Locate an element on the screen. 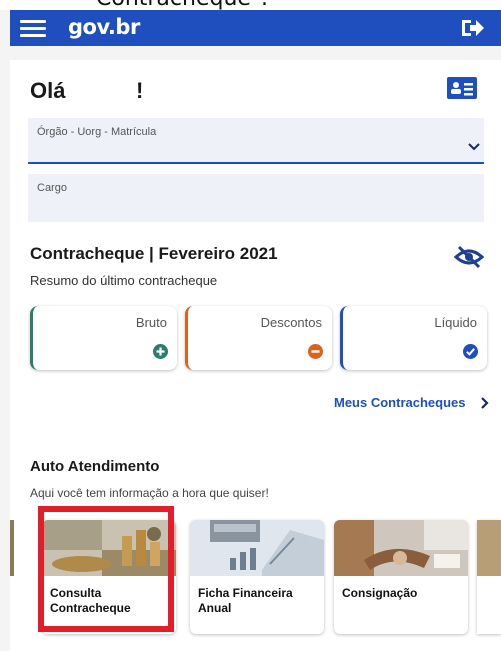 This screenshot has height=651, width=501. descontos-box: Descontos is located at coordinates (258, 338).